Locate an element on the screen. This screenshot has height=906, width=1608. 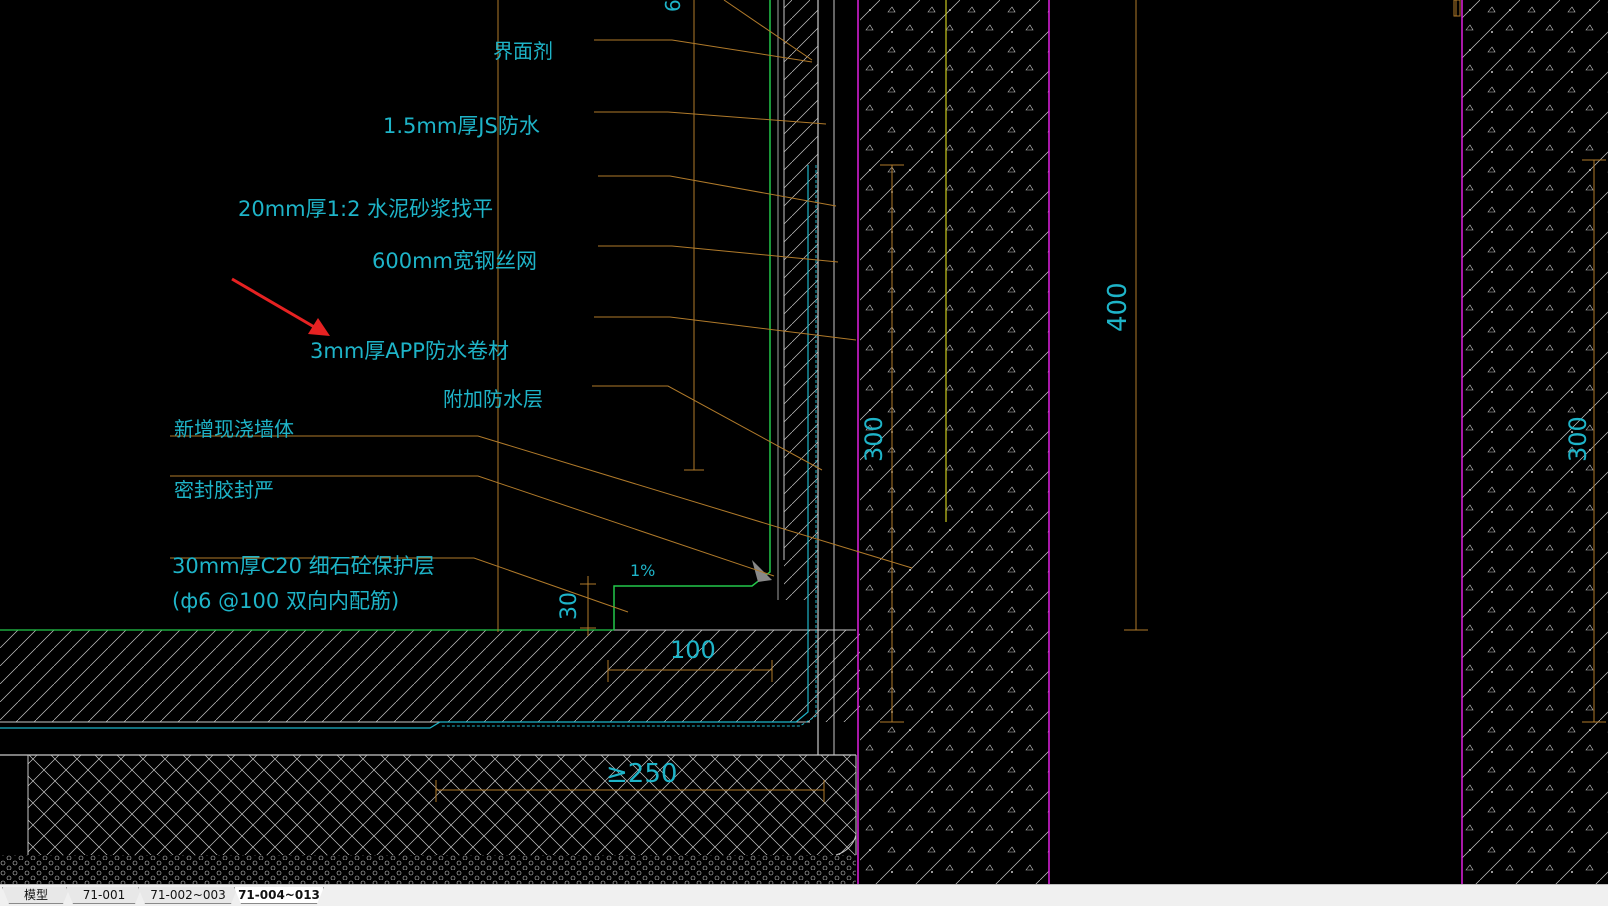
red-arrow-annotation is located at coordinates (280, 306).